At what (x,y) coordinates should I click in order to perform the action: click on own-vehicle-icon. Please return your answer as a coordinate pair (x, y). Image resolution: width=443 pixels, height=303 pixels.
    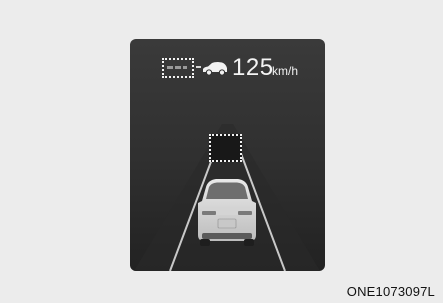
    Looking at the image, I should click on (227, 212).